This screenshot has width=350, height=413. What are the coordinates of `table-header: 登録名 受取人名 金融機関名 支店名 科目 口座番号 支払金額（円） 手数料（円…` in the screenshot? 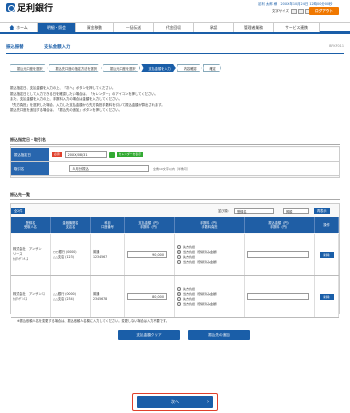 It's located at (175, 225).